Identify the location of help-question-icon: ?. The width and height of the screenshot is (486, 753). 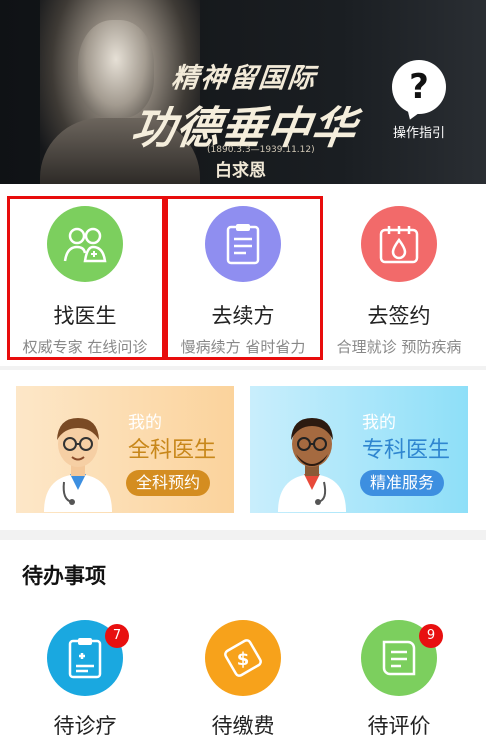
(419, 87).